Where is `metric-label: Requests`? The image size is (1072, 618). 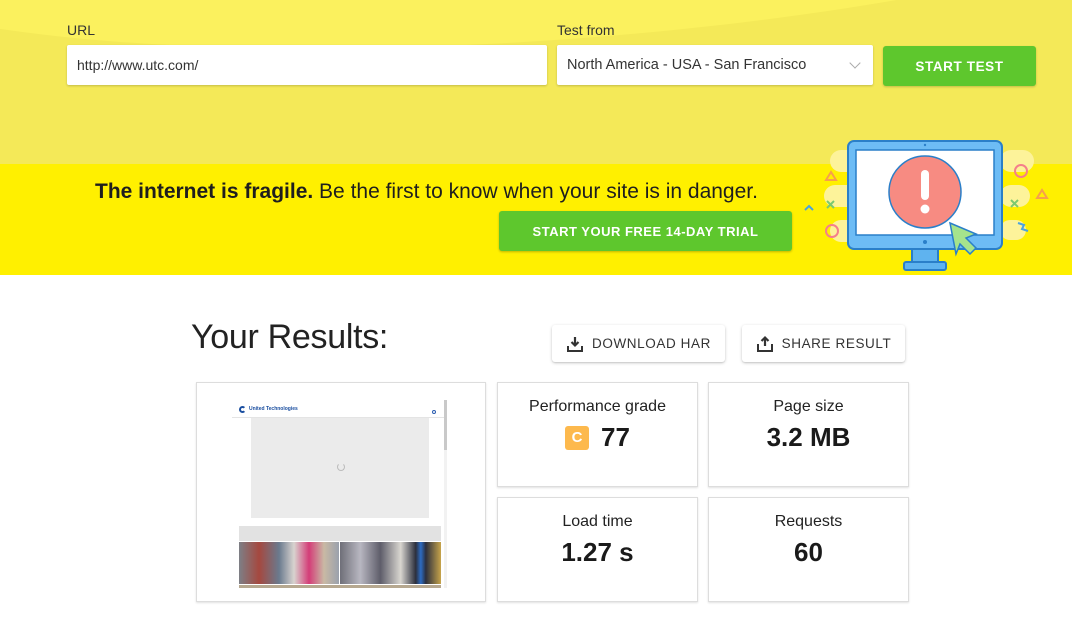 metric-label: Requests is located at coordinates (808, 521).